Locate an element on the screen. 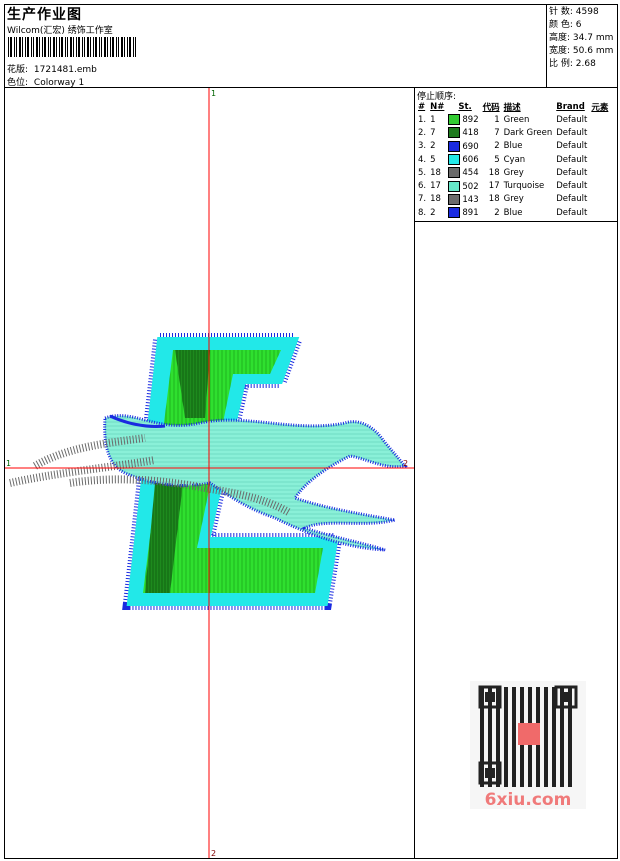 This screenshot has width=620, height=861. stats-divider is located at coordinates (546, 45).